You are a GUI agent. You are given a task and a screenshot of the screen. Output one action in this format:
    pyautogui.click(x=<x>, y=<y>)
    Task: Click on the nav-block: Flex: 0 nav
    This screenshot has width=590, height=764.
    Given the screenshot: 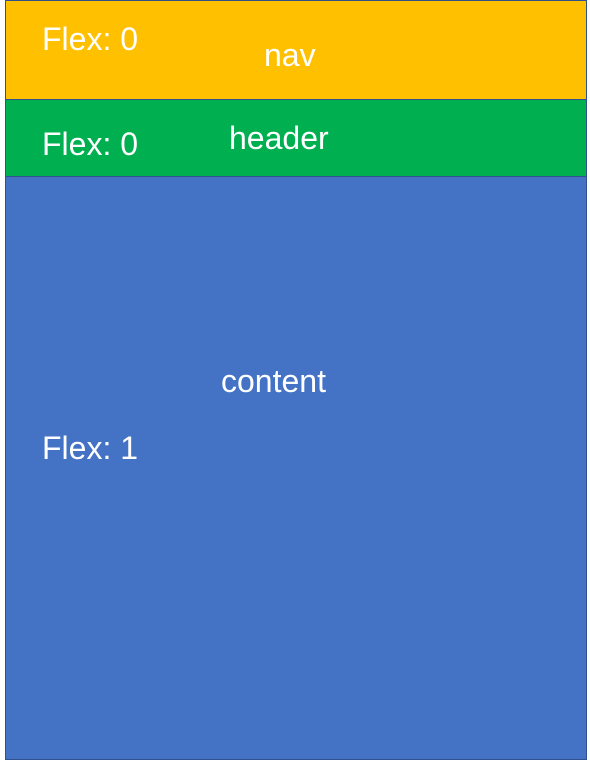 What is the action you would take?
    pyautogui.click(x=296, y=50)
    